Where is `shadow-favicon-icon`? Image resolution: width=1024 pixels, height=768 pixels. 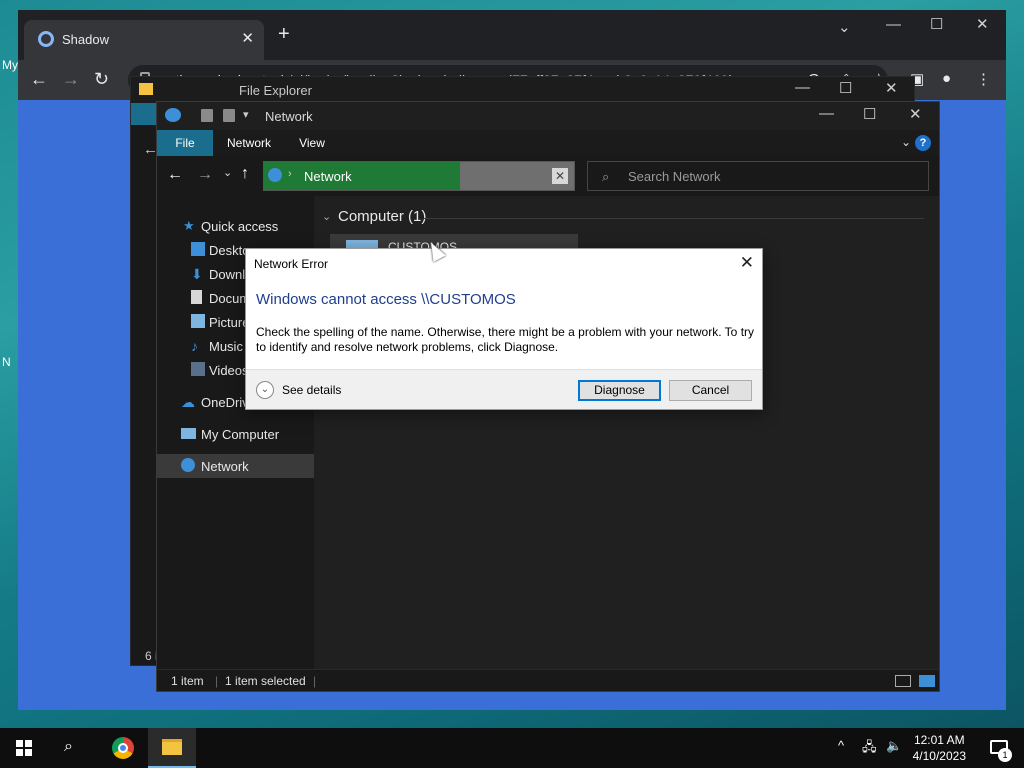
shadow-favicon-icon is located at coordinates (46, 39).